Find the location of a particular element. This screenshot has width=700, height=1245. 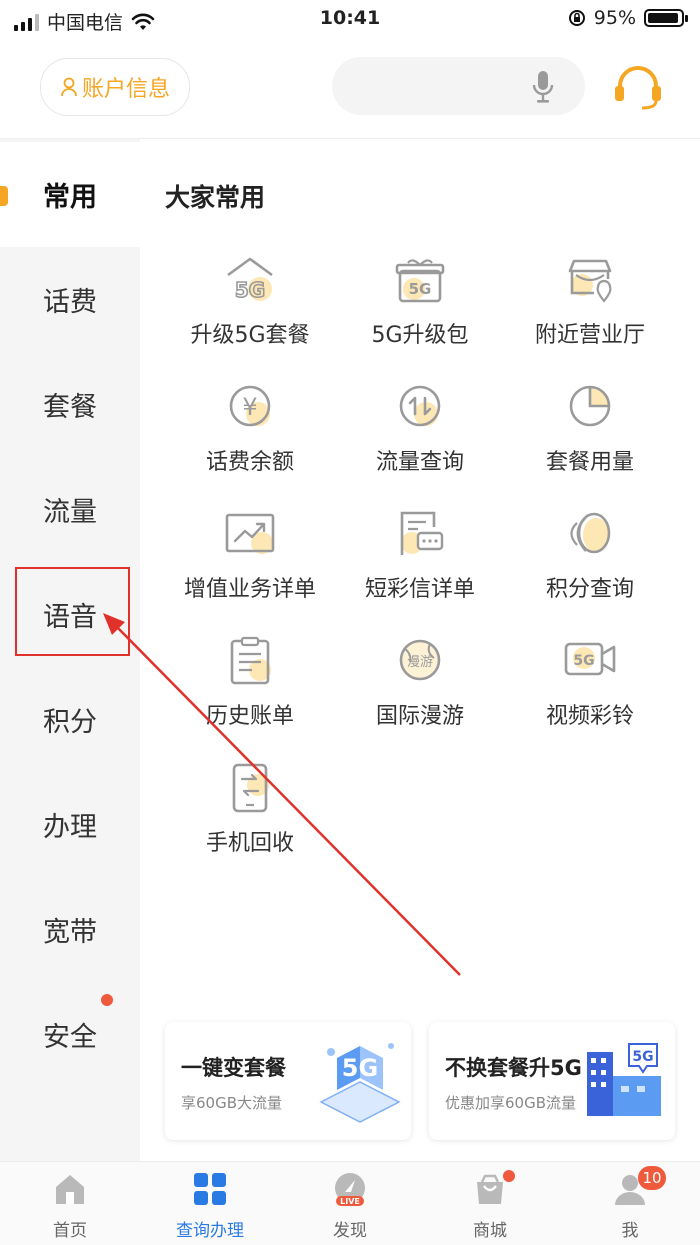

grid-item-label: 升级5G套餐 is located at coordinates (250, 335).